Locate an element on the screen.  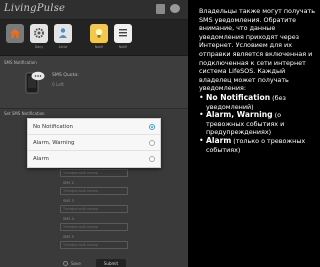
phone-number-input-4: Телефонный номер is located at coordinates (94, 227).